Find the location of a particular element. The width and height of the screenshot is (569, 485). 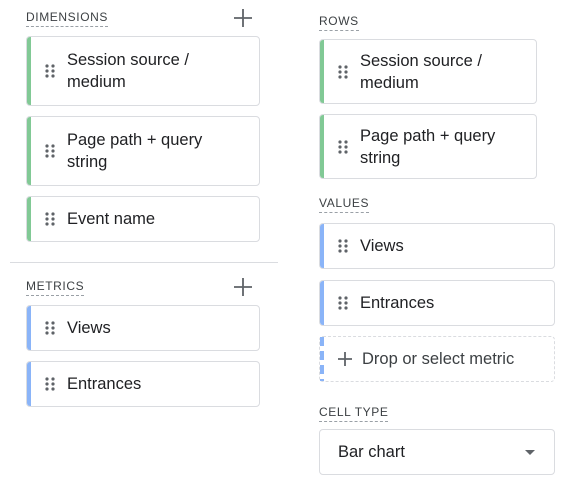

chip-label: Event name is located at coordinates (111, 219).